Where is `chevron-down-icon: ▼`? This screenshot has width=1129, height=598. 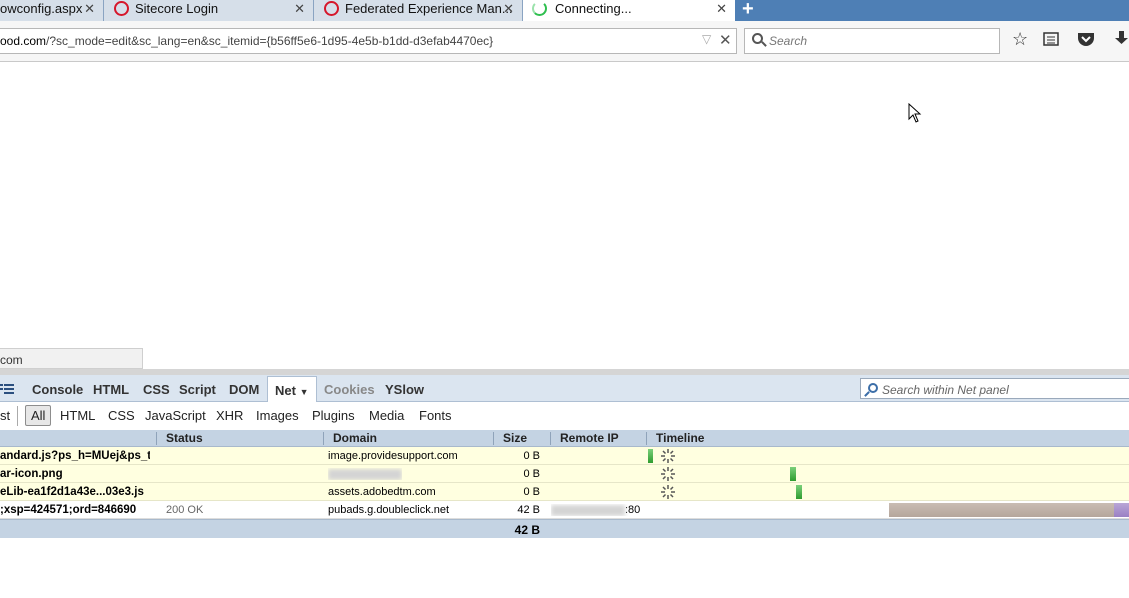 chevron-down-icon: ▼ is located at coordinates (304, 392).